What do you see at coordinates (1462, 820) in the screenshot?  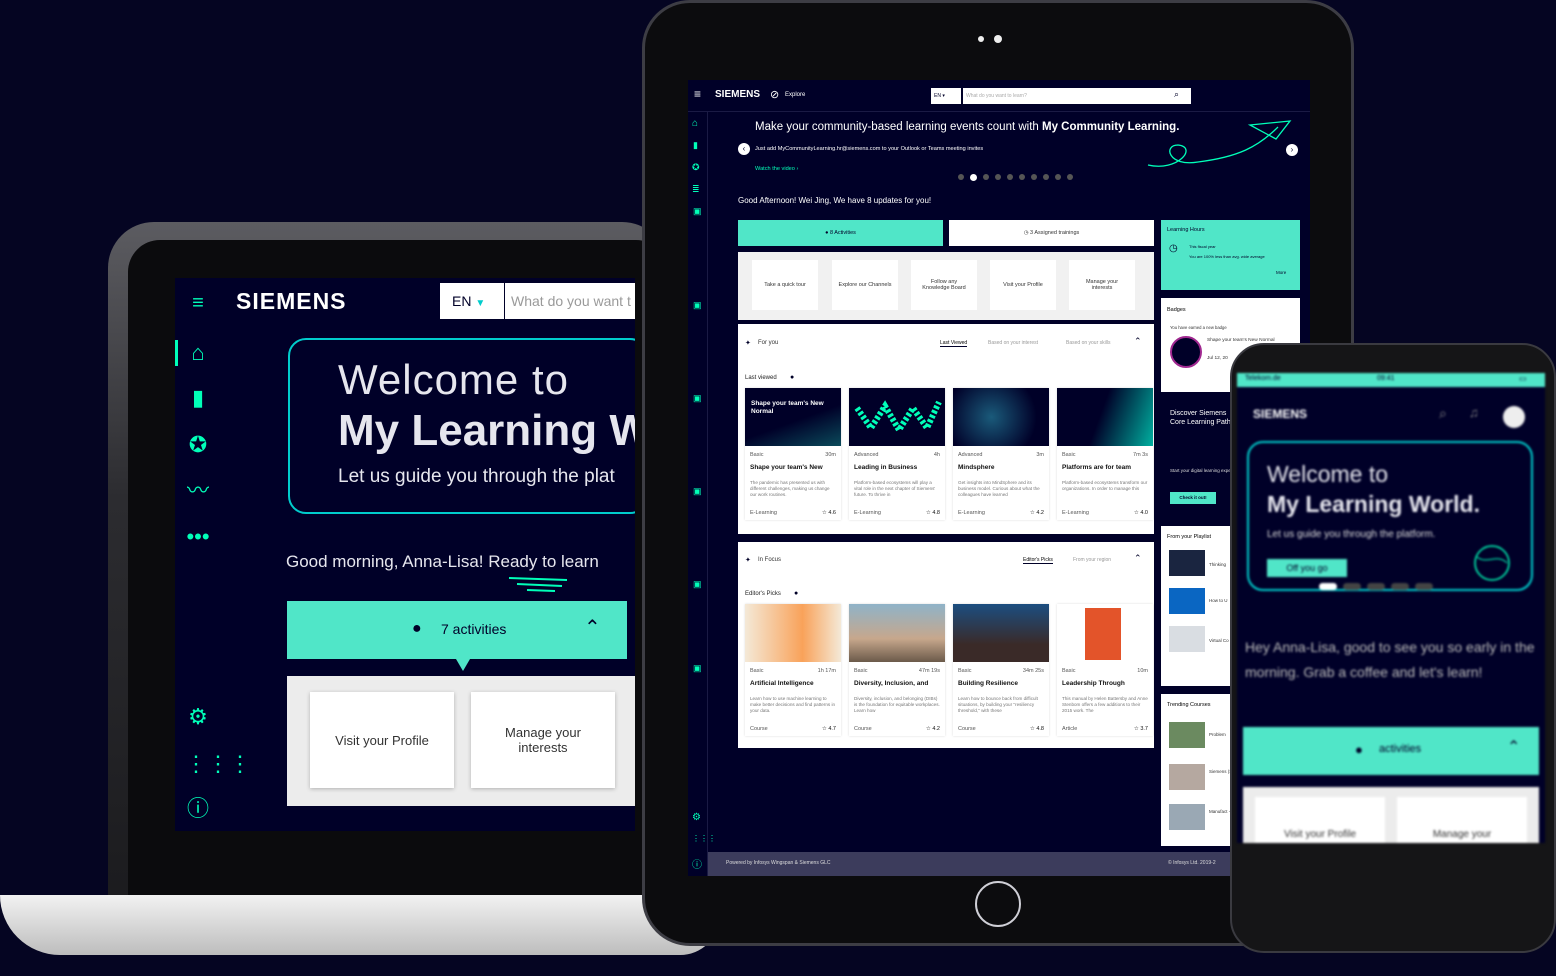 I see `manage-interests-card: Manage your` at bounding box center [1462, 820].